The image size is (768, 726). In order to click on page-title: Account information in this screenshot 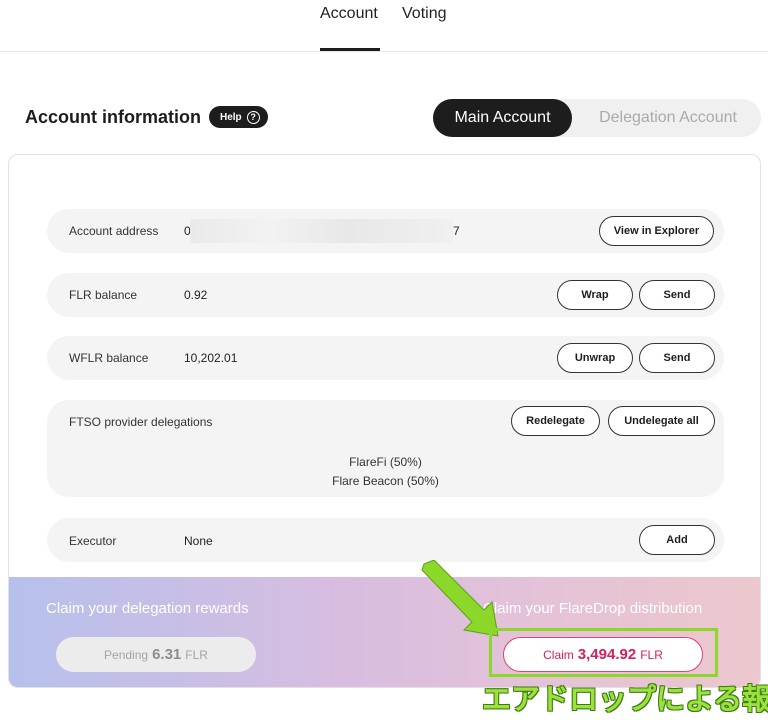, I will do `click(113, 117)`.